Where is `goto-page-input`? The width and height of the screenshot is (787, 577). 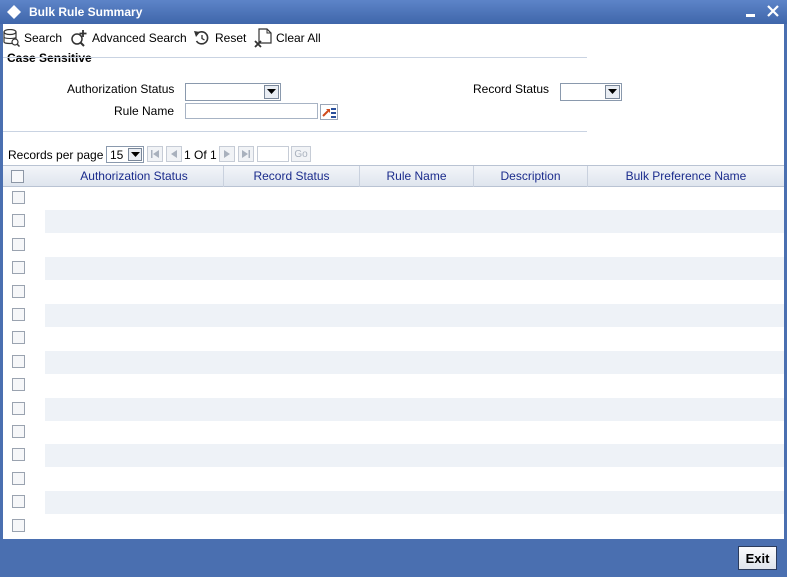 goto-page-input is located at coordinates (273, 154).